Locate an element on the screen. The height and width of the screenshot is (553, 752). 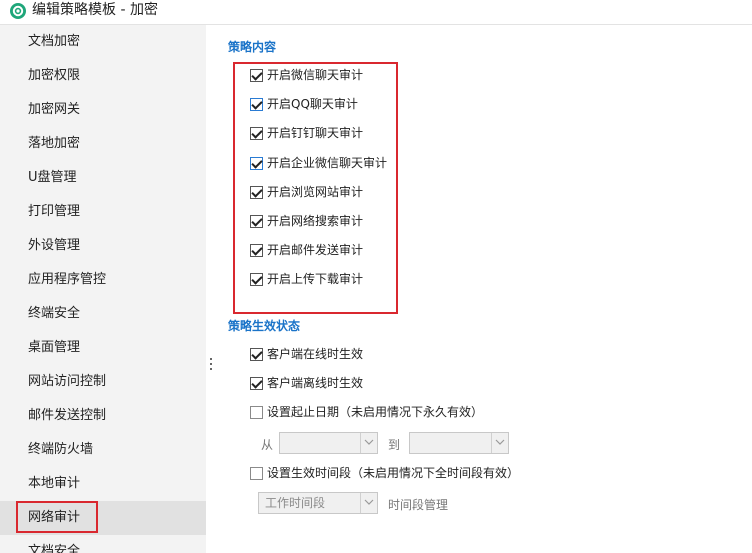
online-effective-checkbox: 客户端在线时生效 is located at coordinates (306, 354).